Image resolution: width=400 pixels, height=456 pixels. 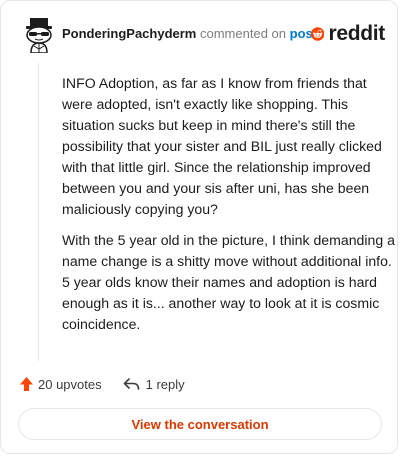 What do you see at coordinates (243, 33) in the screenshot?
I see `commented-on-text: commented on` at bounding box center [243, 33].